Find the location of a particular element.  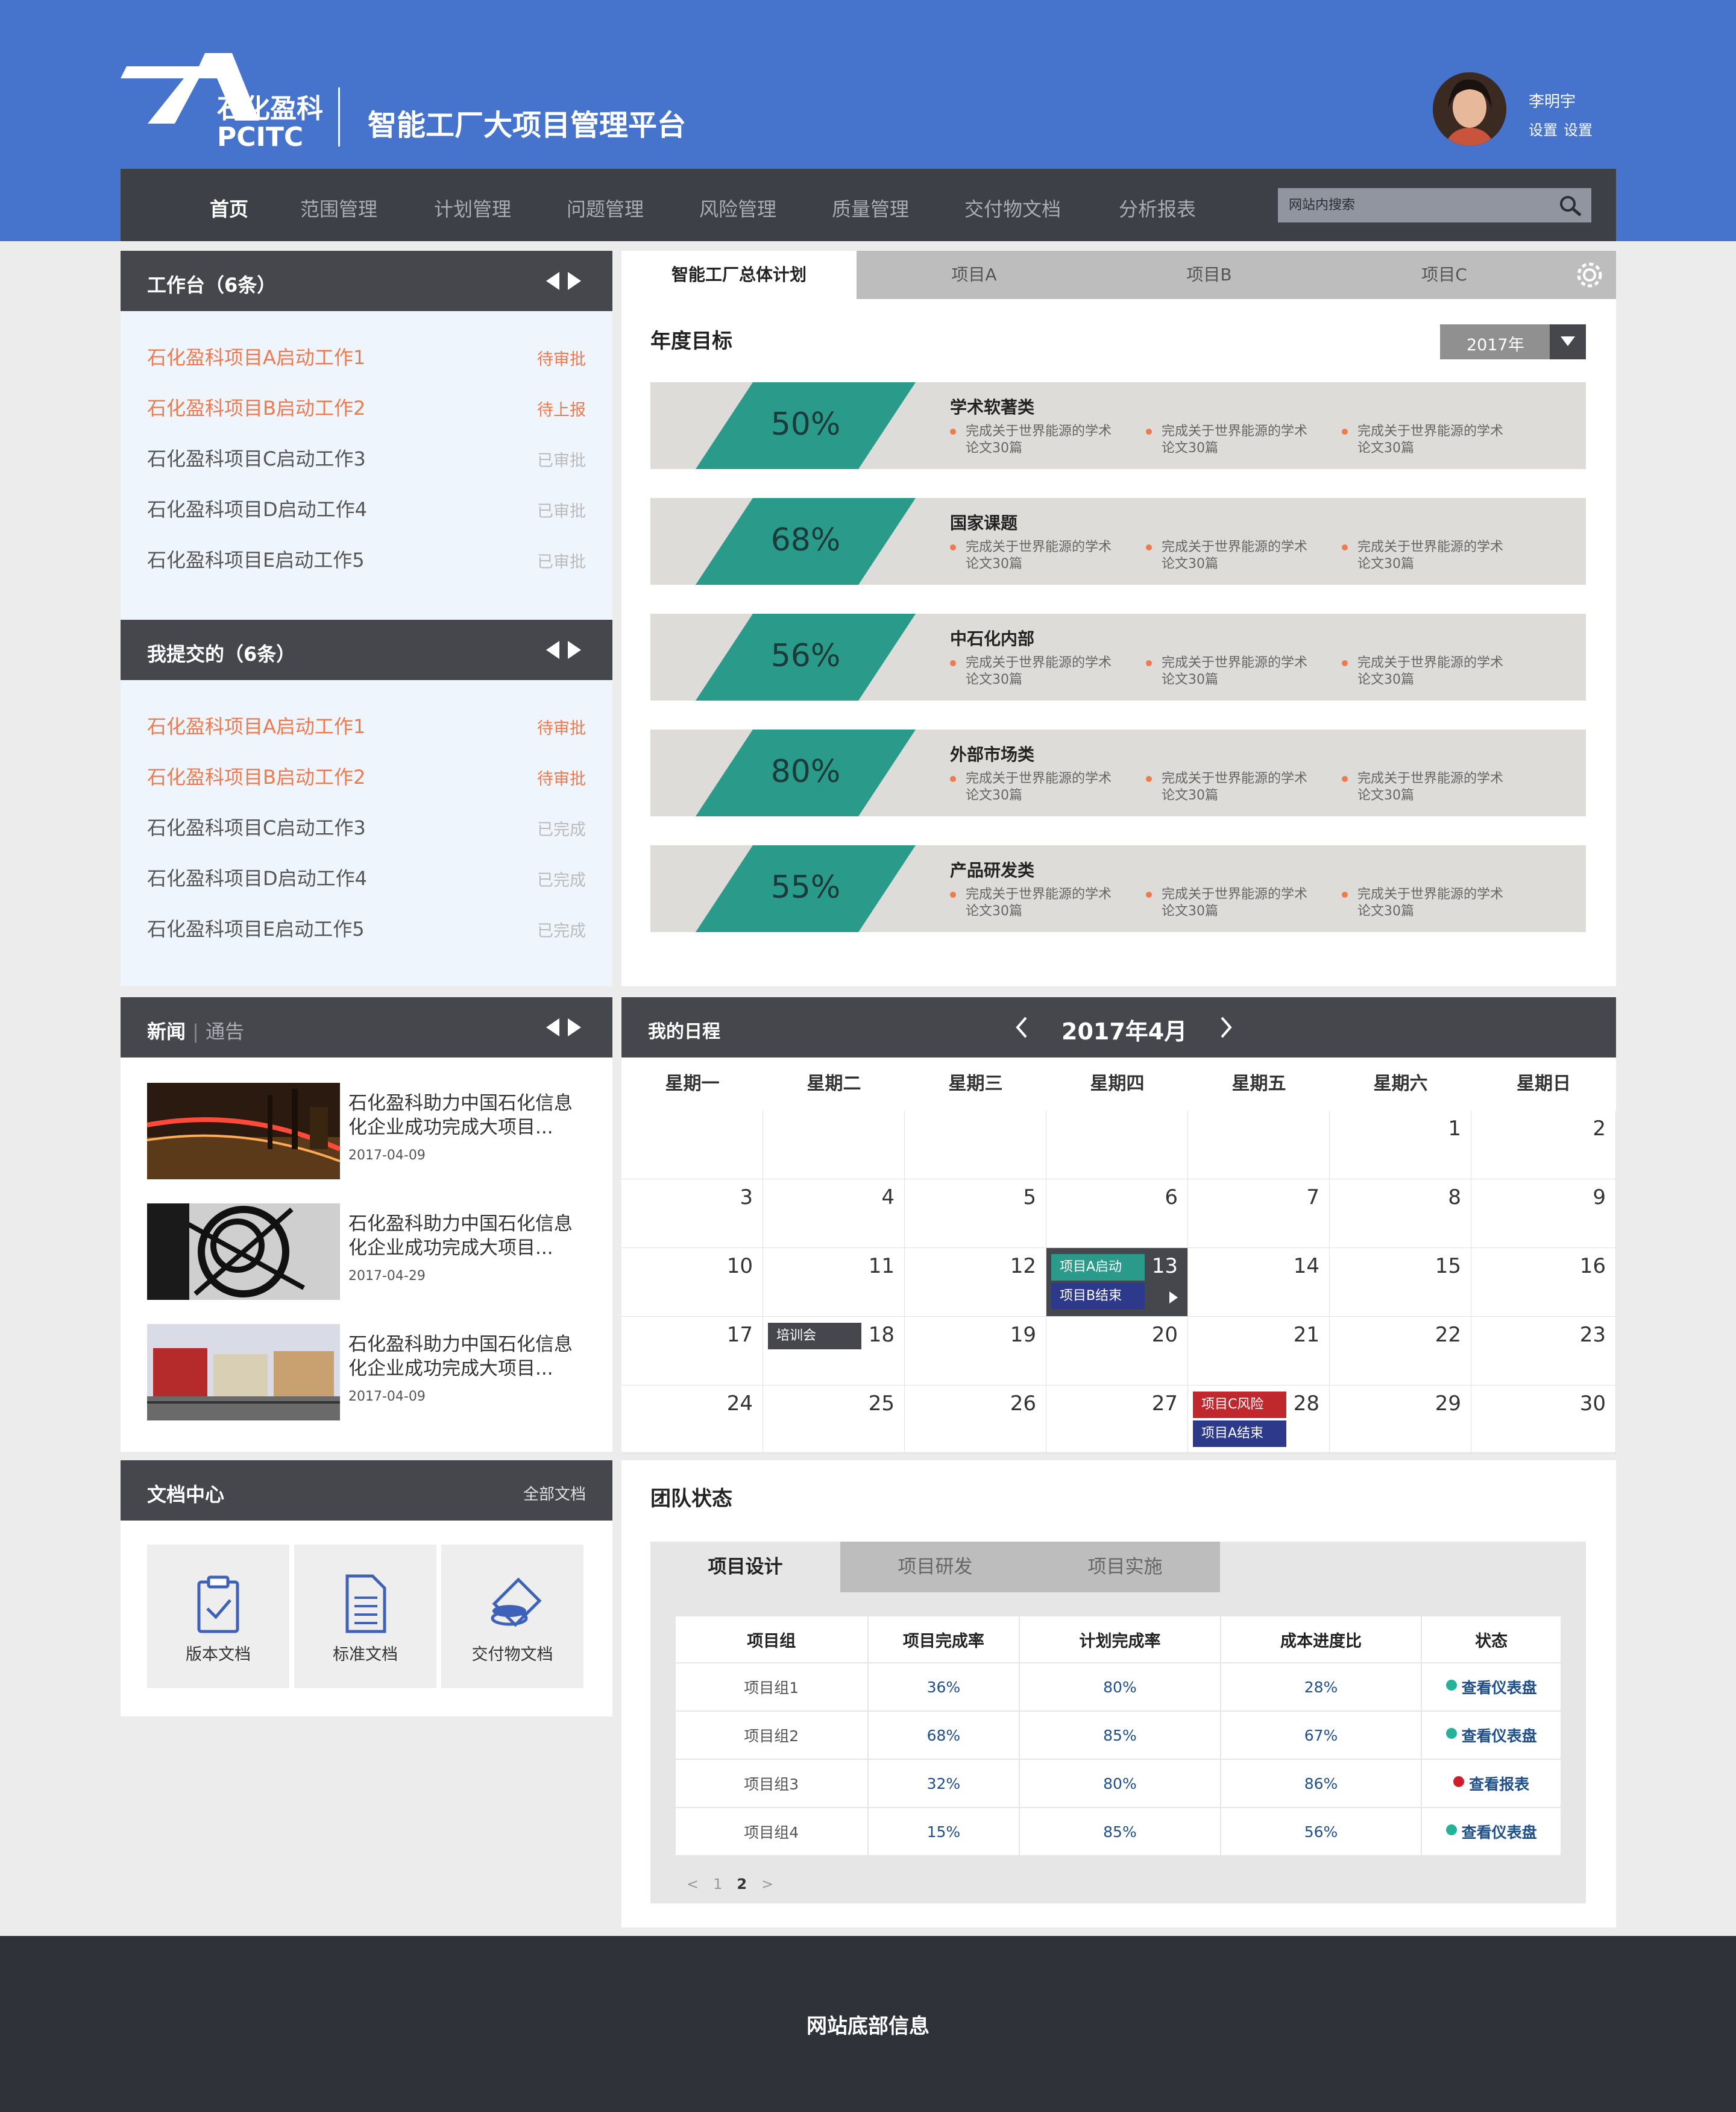

calendar-cell: 7 is located at coordinates (1259, 1213).